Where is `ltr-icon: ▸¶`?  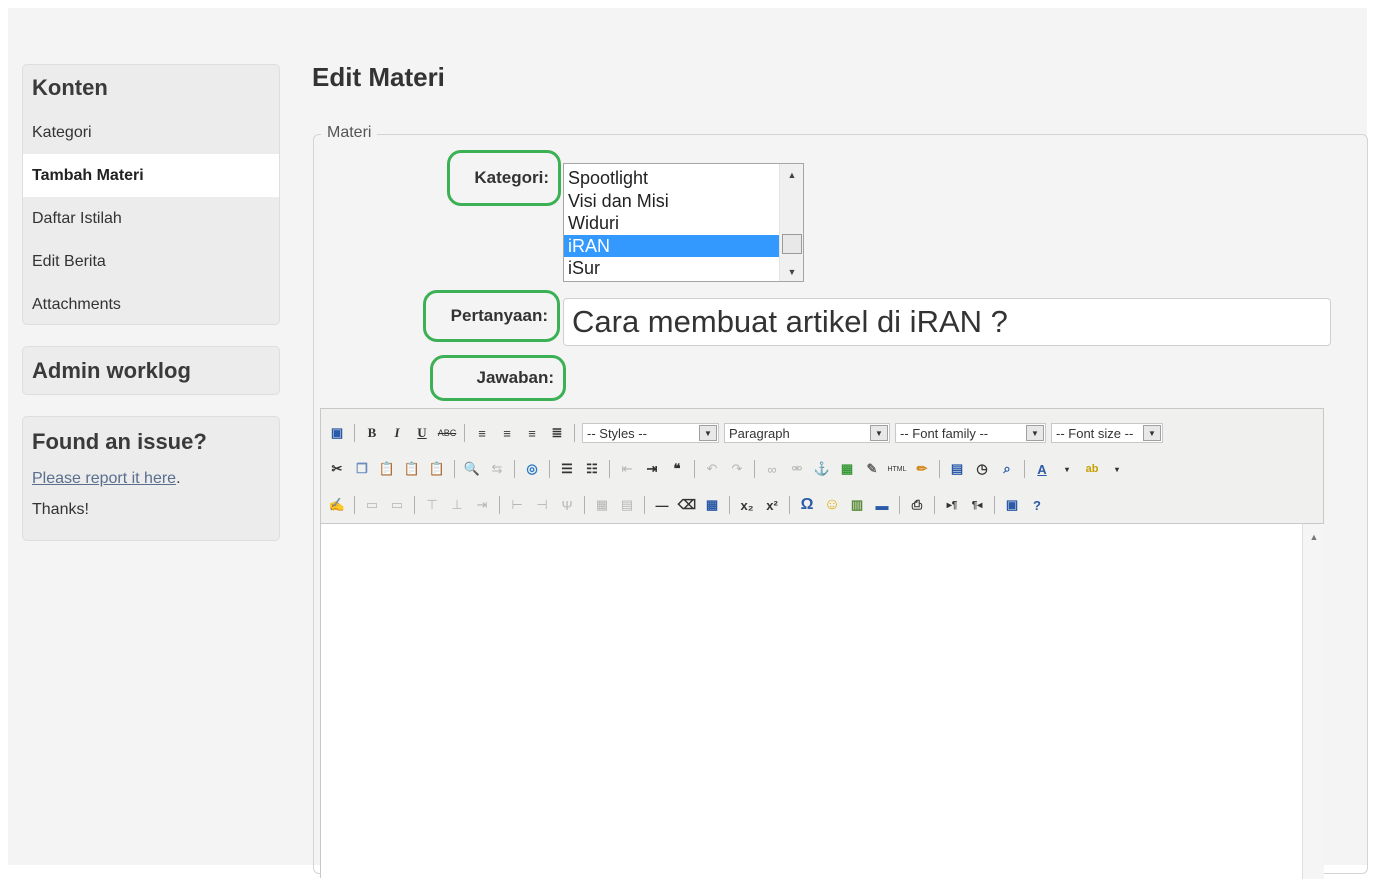
ltr-icon: ▸¶ is located at coordinates (952, 505).